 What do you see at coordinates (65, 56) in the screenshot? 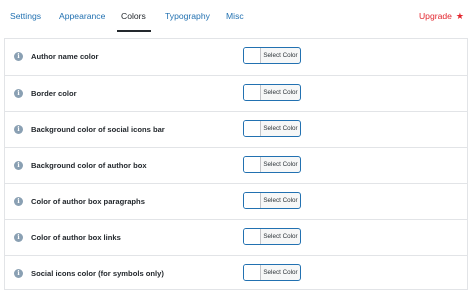
I see `setting-label: Author name color` at bounding box center [65, 56].